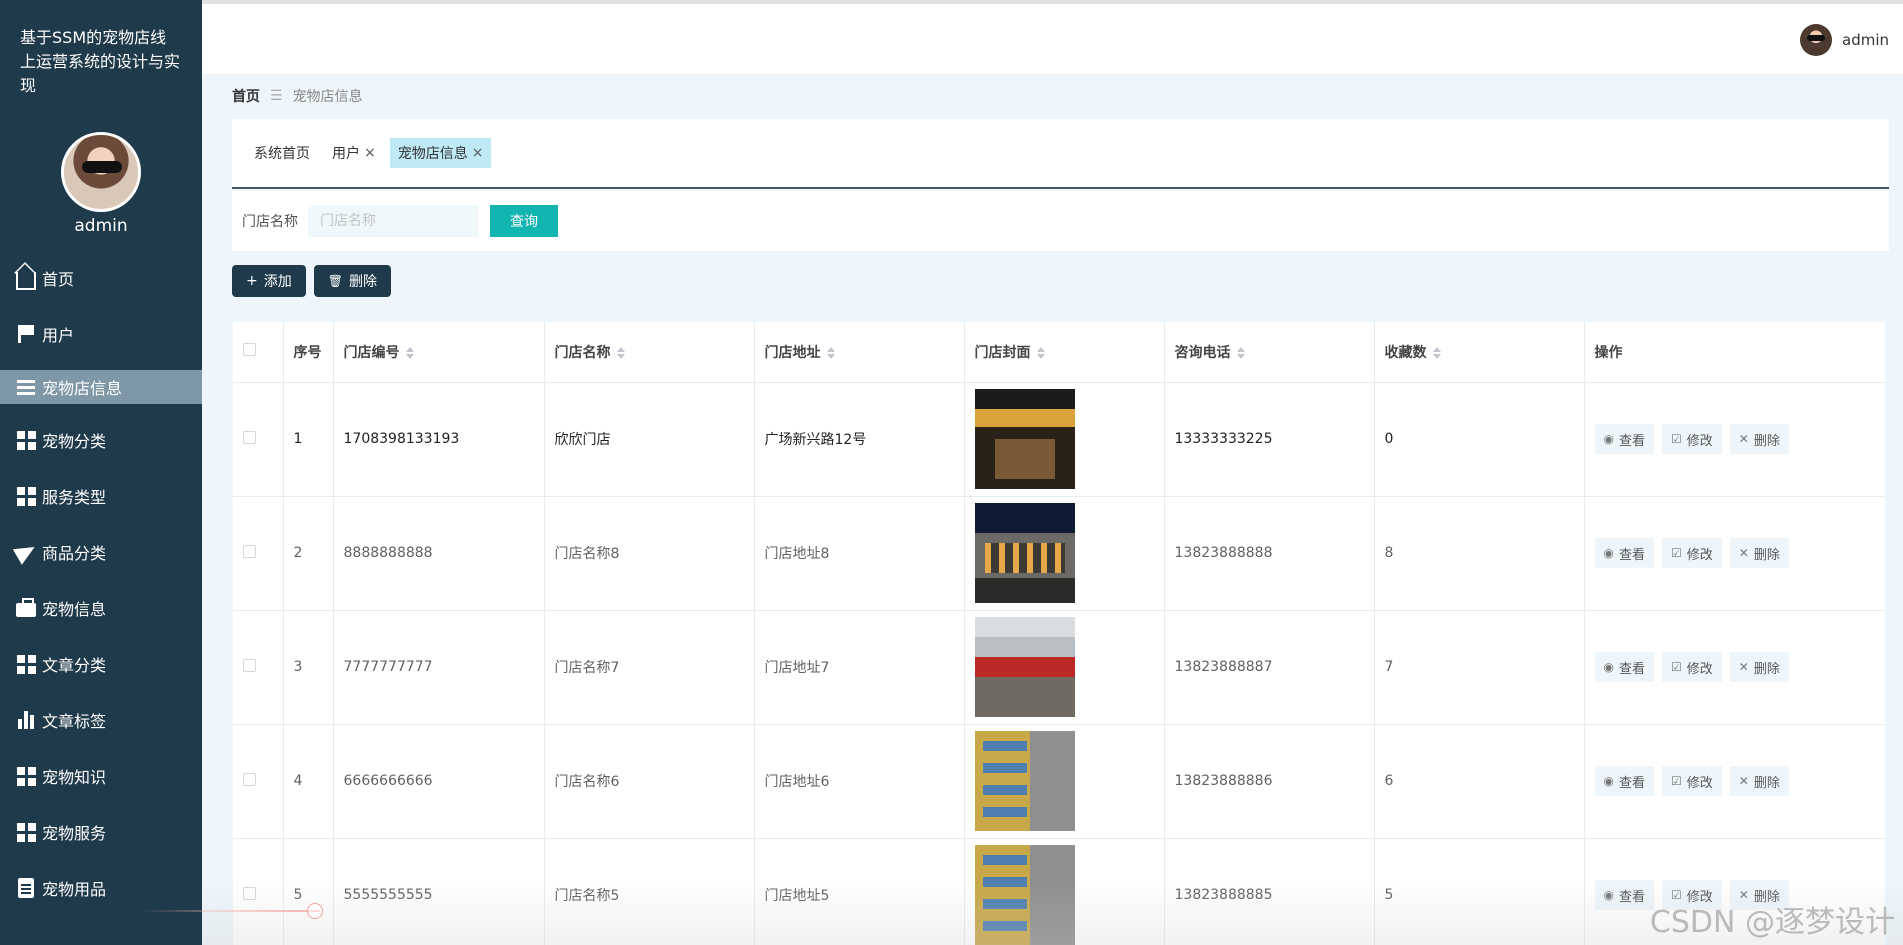 This screenshot has width=1903, height=945. Describe the element at coordinates (346, 154) in the screenshot. I see `tab-label: 用户` at that location.